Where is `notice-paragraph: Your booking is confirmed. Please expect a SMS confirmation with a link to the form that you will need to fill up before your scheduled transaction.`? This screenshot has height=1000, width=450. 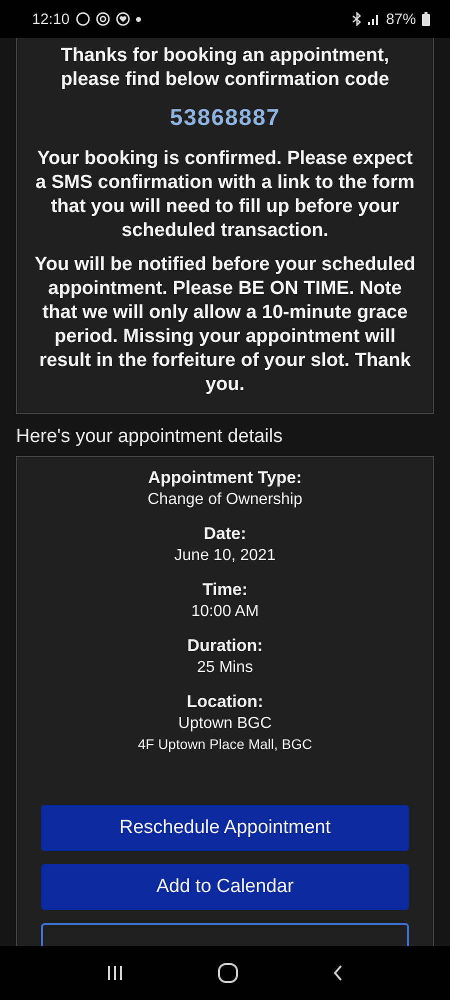
notice-paragraph: Your booking is confirmed. Please expect a SMS confirmation with a link to the form that you will need to fill up before your scheduled transaction. is located at coordinates (225, 195).